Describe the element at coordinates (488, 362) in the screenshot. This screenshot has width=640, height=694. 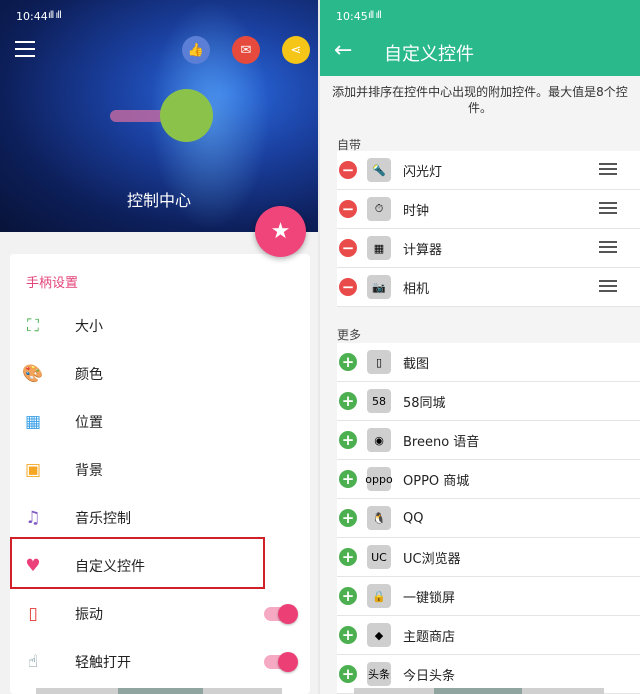
I see `control-item: + ▯ 截图` at that location.